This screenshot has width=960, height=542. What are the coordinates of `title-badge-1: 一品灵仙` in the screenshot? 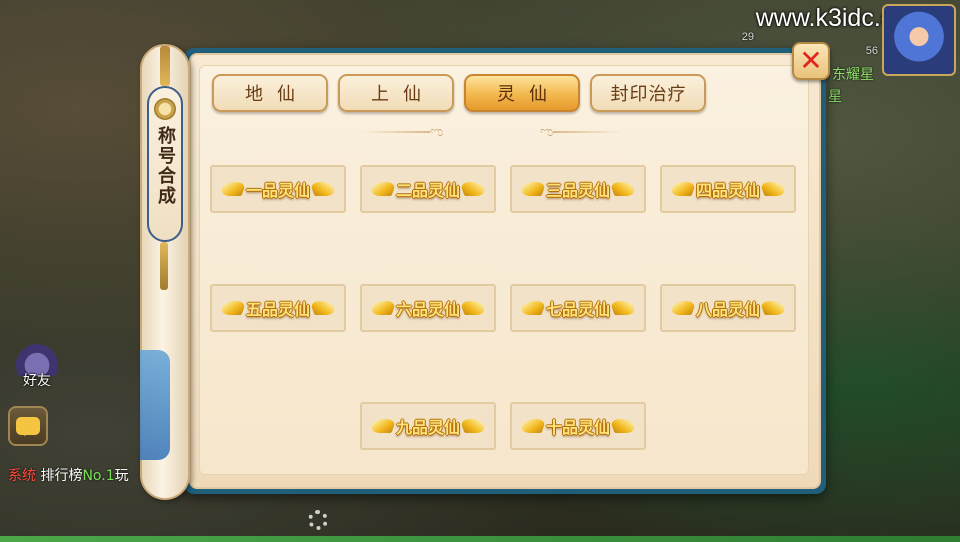 It's located at (278, 189).